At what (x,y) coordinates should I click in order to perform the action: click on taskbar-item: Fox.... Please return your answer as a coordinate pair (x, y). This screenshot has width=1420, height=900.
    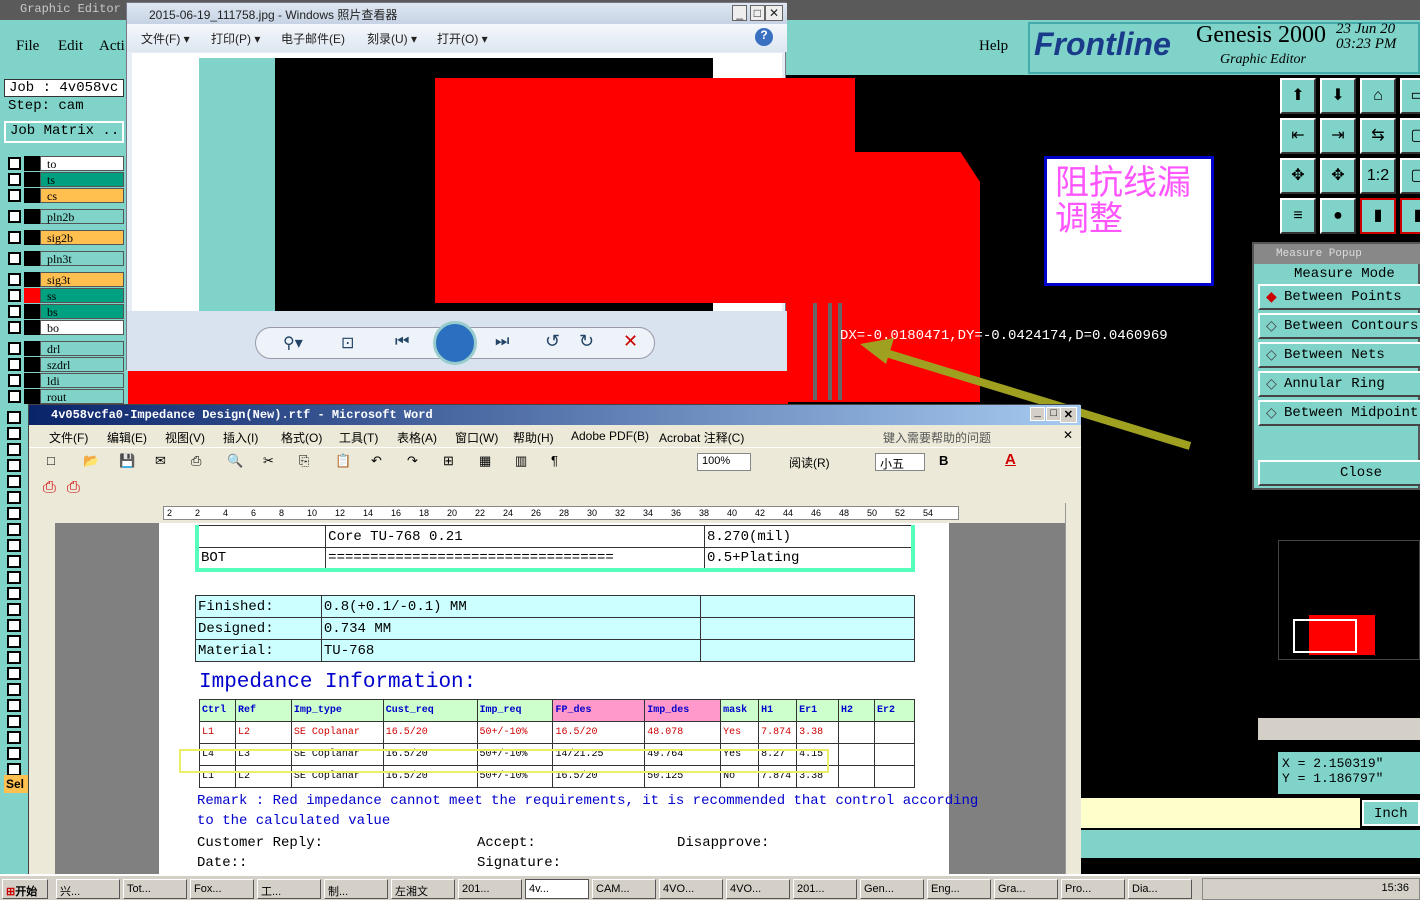
    Looking at the image, I should click on (222, 889).